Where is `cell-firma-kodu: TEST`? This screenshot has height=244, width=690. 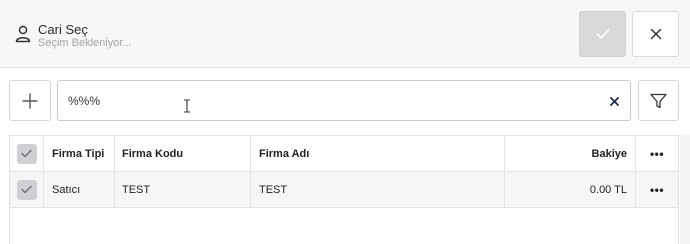 cell-firma-kodu: TEST is located at coordinates (183, 189).